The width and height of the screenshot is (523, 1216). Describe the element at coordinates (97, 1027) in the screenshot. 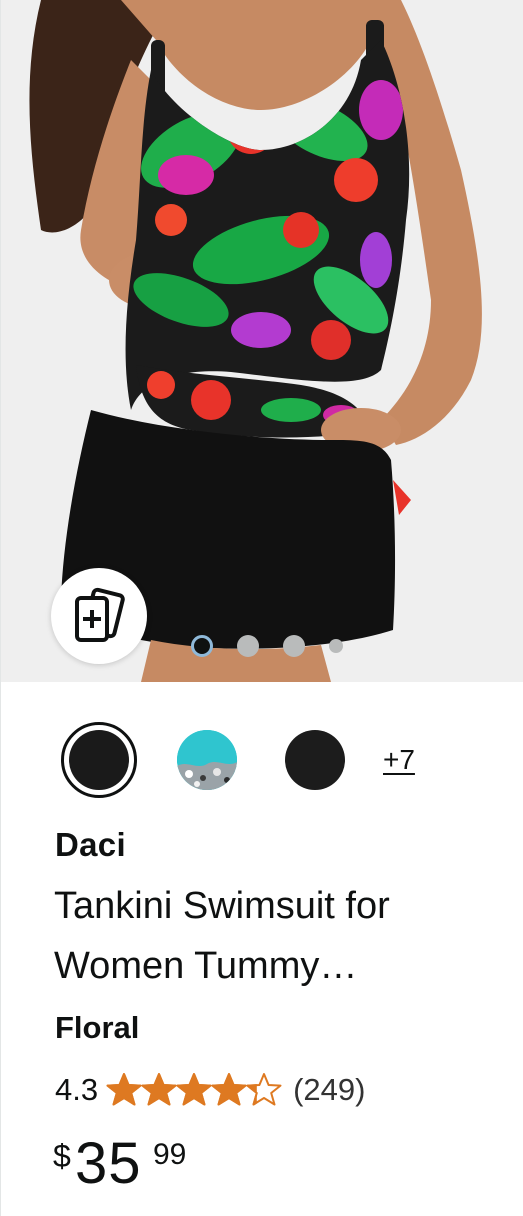

I see `variant-name: Floral` at that location.